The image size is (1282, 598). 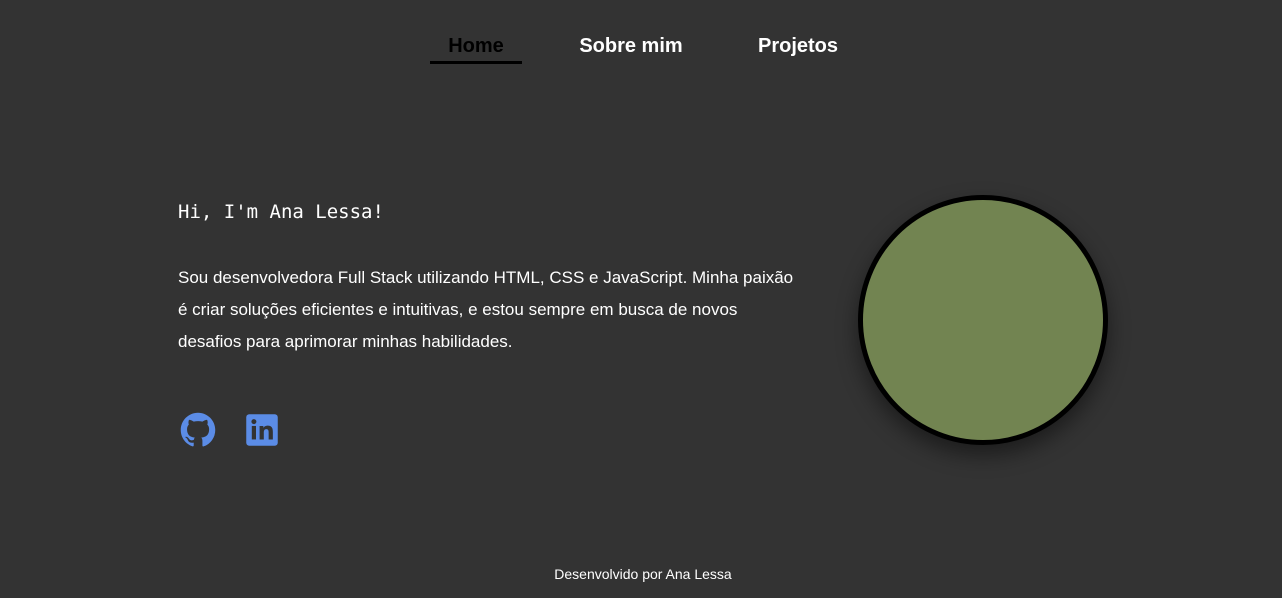 I want to click on nav-item-home: Home, so click(x=476, y=48).